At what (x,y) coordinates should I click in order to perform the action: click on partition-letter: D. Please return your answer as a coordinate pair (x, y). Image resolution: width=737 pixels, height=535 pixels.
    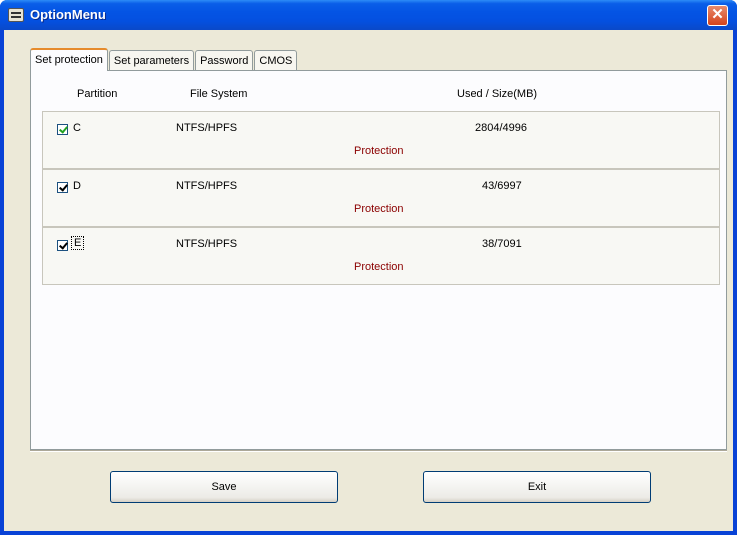
    Looking at the image, I should click on (77, 186).